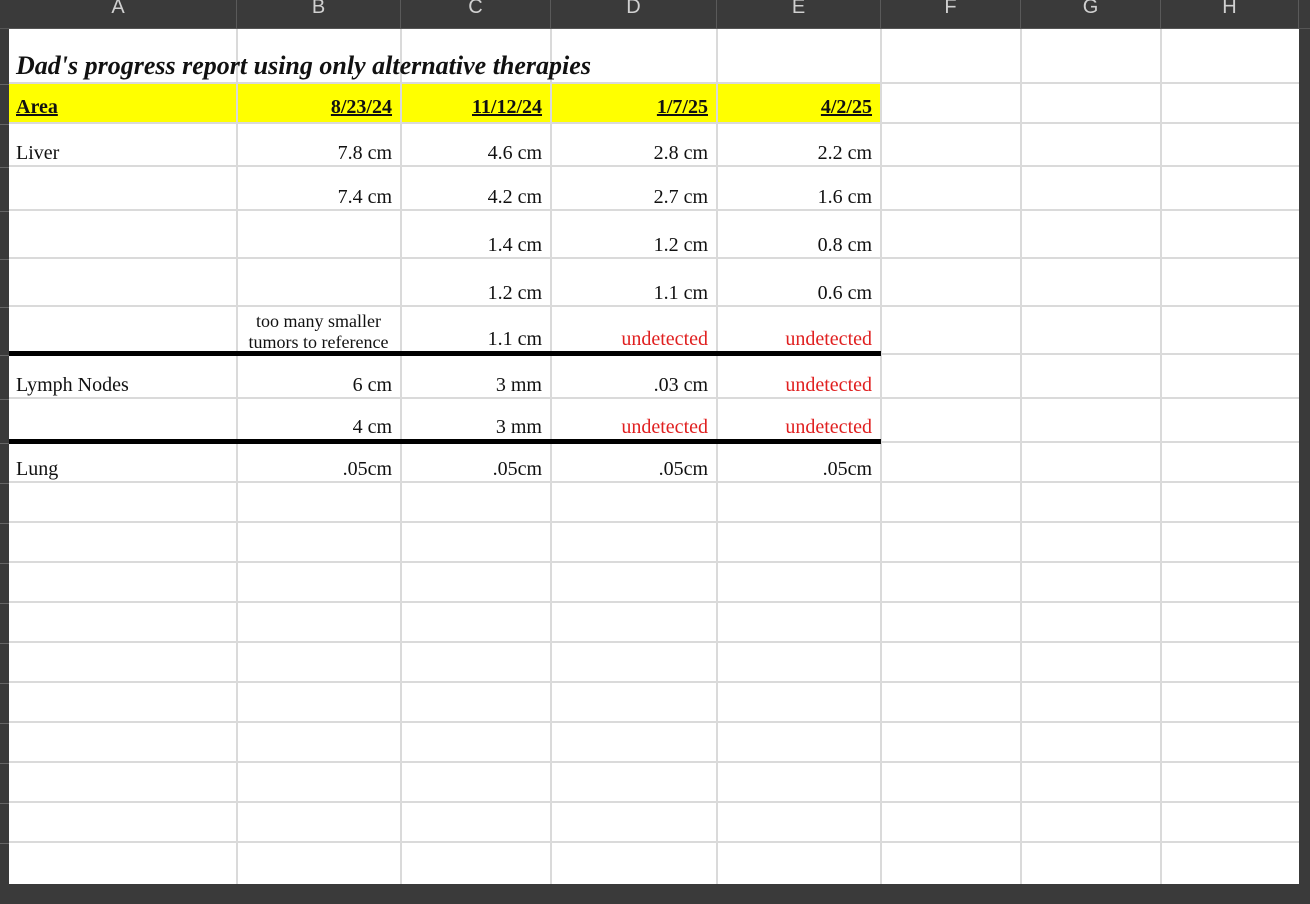 This screenshot has height=904, width=1310. Describe the element at coordinates (799, 102) in the screenshot. I see `header-date-4: 4/2/25` at that location.